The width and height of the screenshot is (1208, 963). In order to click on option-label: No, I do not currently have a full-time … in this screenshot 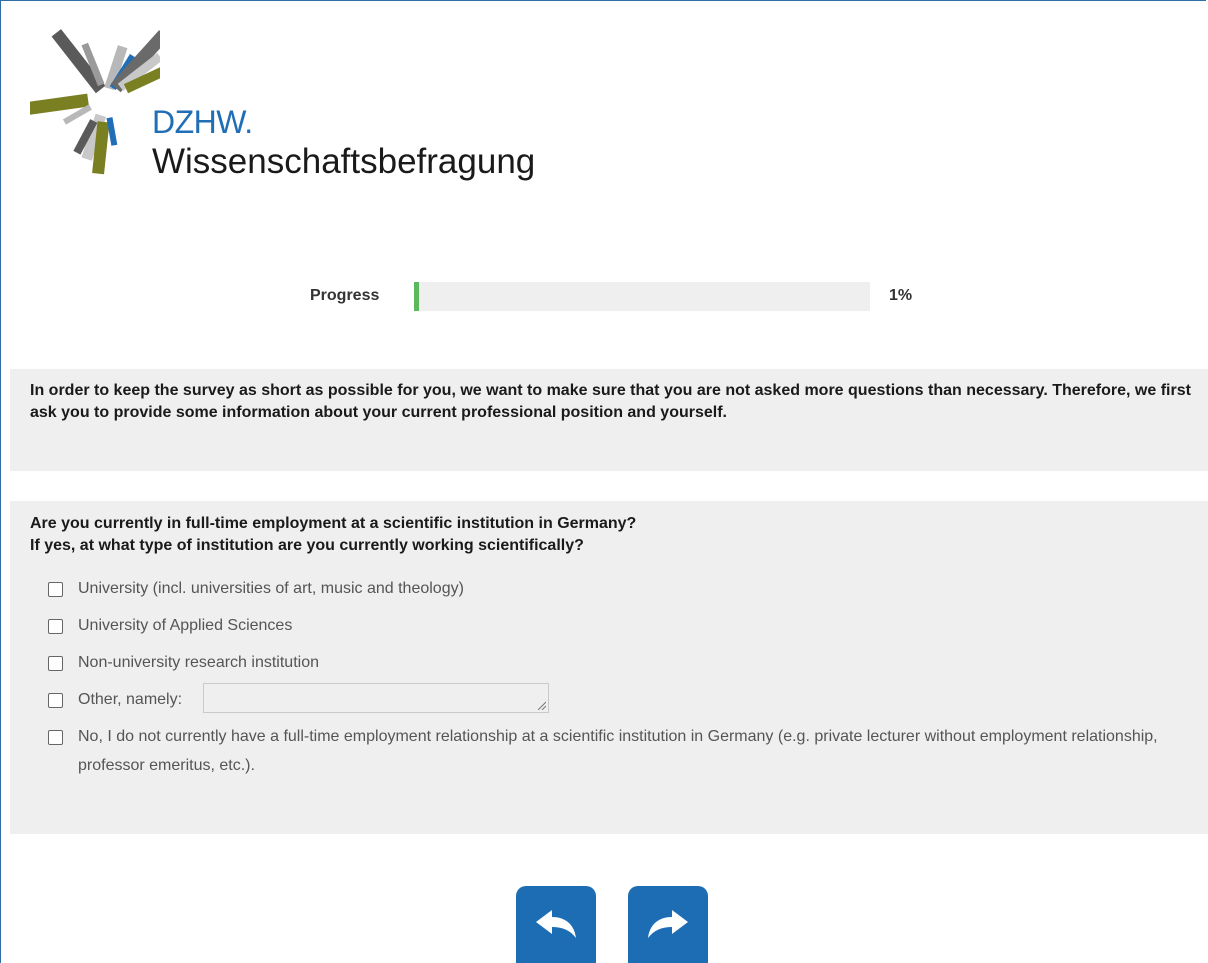, I will do `click(618, 751)`.